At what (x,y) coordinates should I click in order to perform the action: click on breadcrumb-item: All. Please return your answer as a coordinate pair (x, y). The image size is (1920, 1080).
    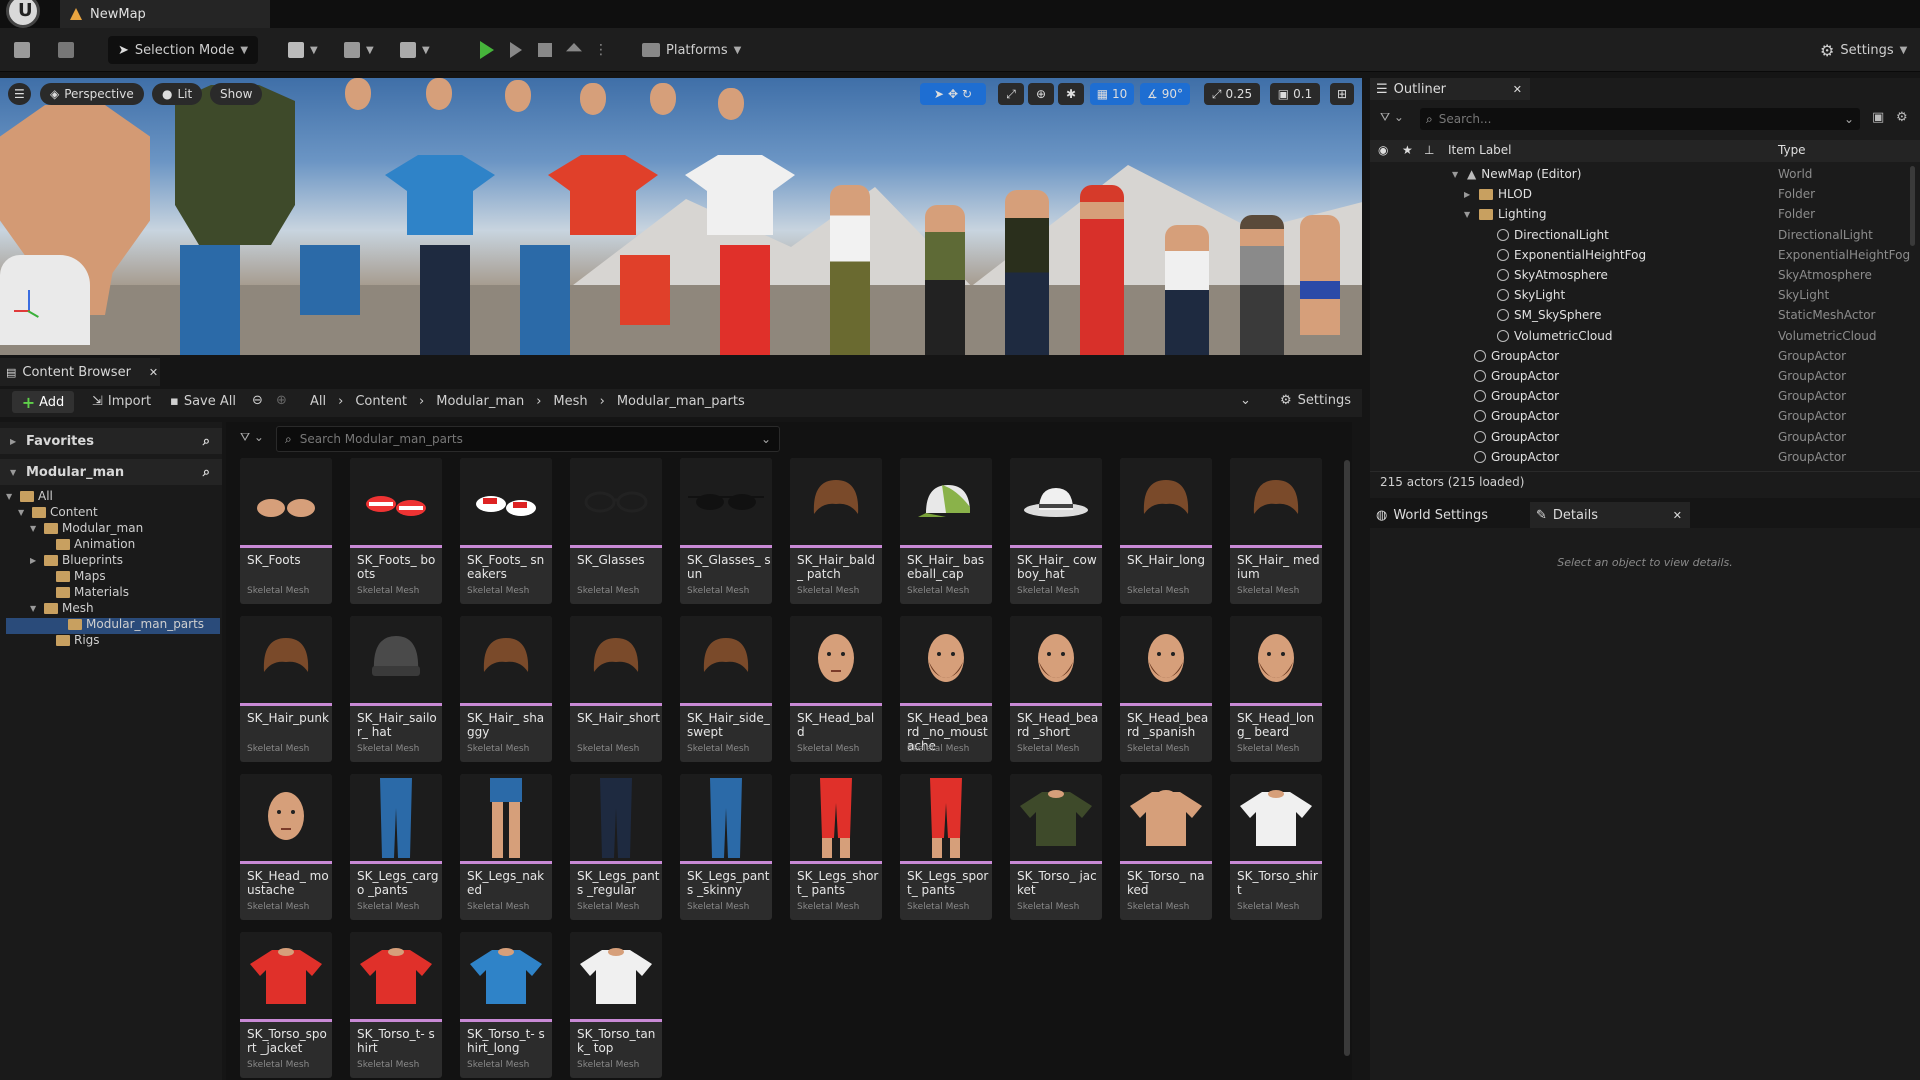
    Looking at the image, I should click on (318, 401).